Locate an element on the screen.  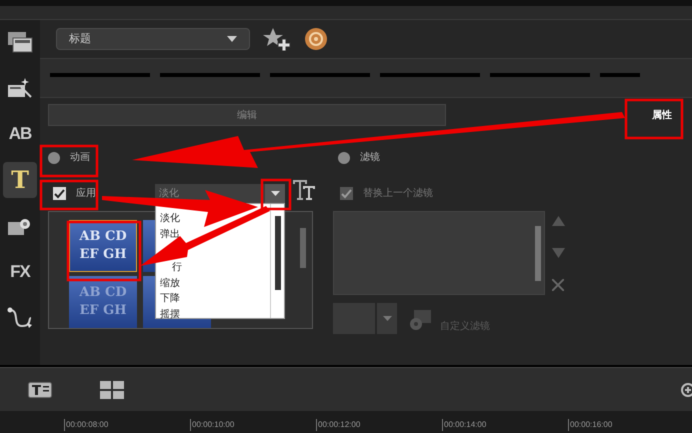
motion-path-icon is located at coordinates (20, 318).